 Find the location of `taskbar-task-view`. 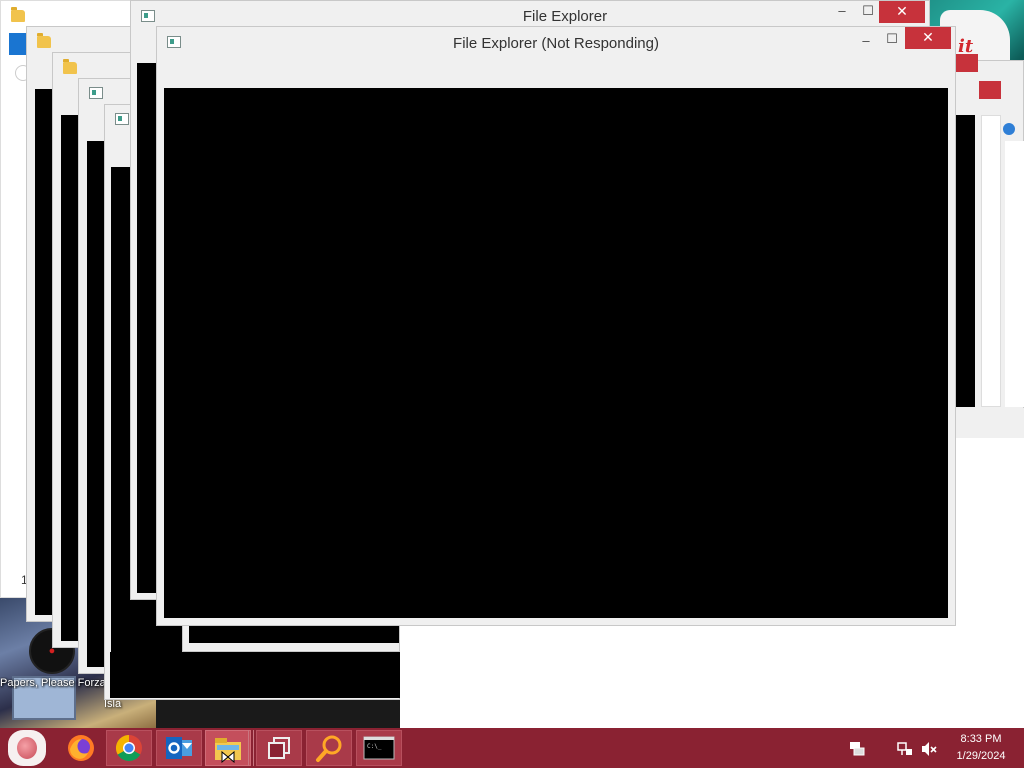

taskbar-task-view is located at coordinates (279, 748).